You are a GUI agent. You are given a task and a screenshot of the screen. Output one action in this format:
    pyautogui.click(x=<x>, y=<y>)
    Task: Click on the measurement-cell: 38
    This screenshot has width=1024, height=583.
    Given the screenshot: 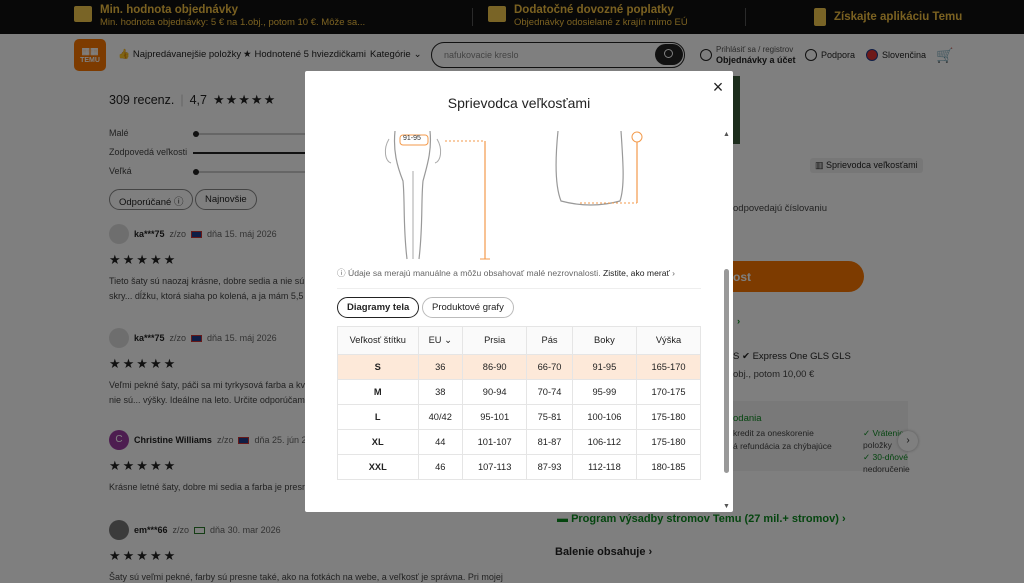 What is the action you would take?
    pyautogui.click(x=440, y=391)
    